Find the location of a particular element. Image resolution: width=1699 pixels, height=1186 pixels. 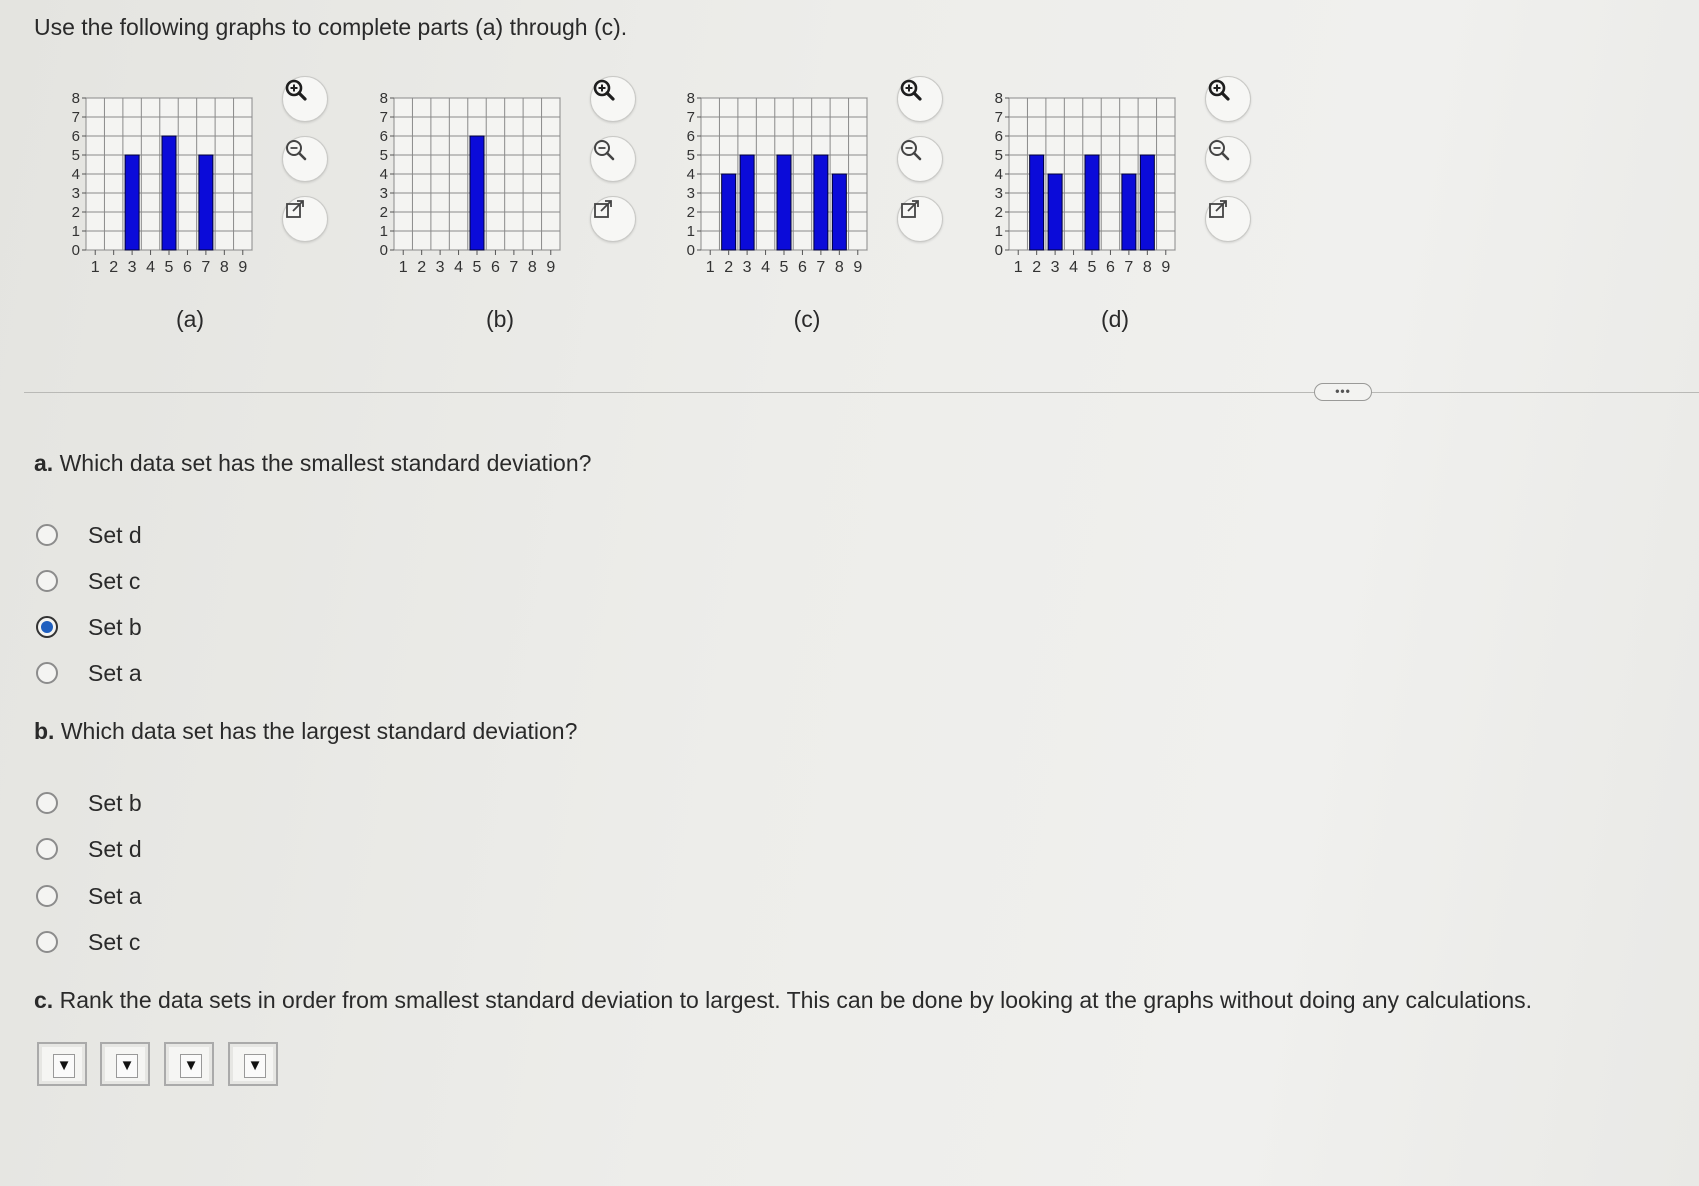

option-a-1: Set d is located at coordinates (89, 535).